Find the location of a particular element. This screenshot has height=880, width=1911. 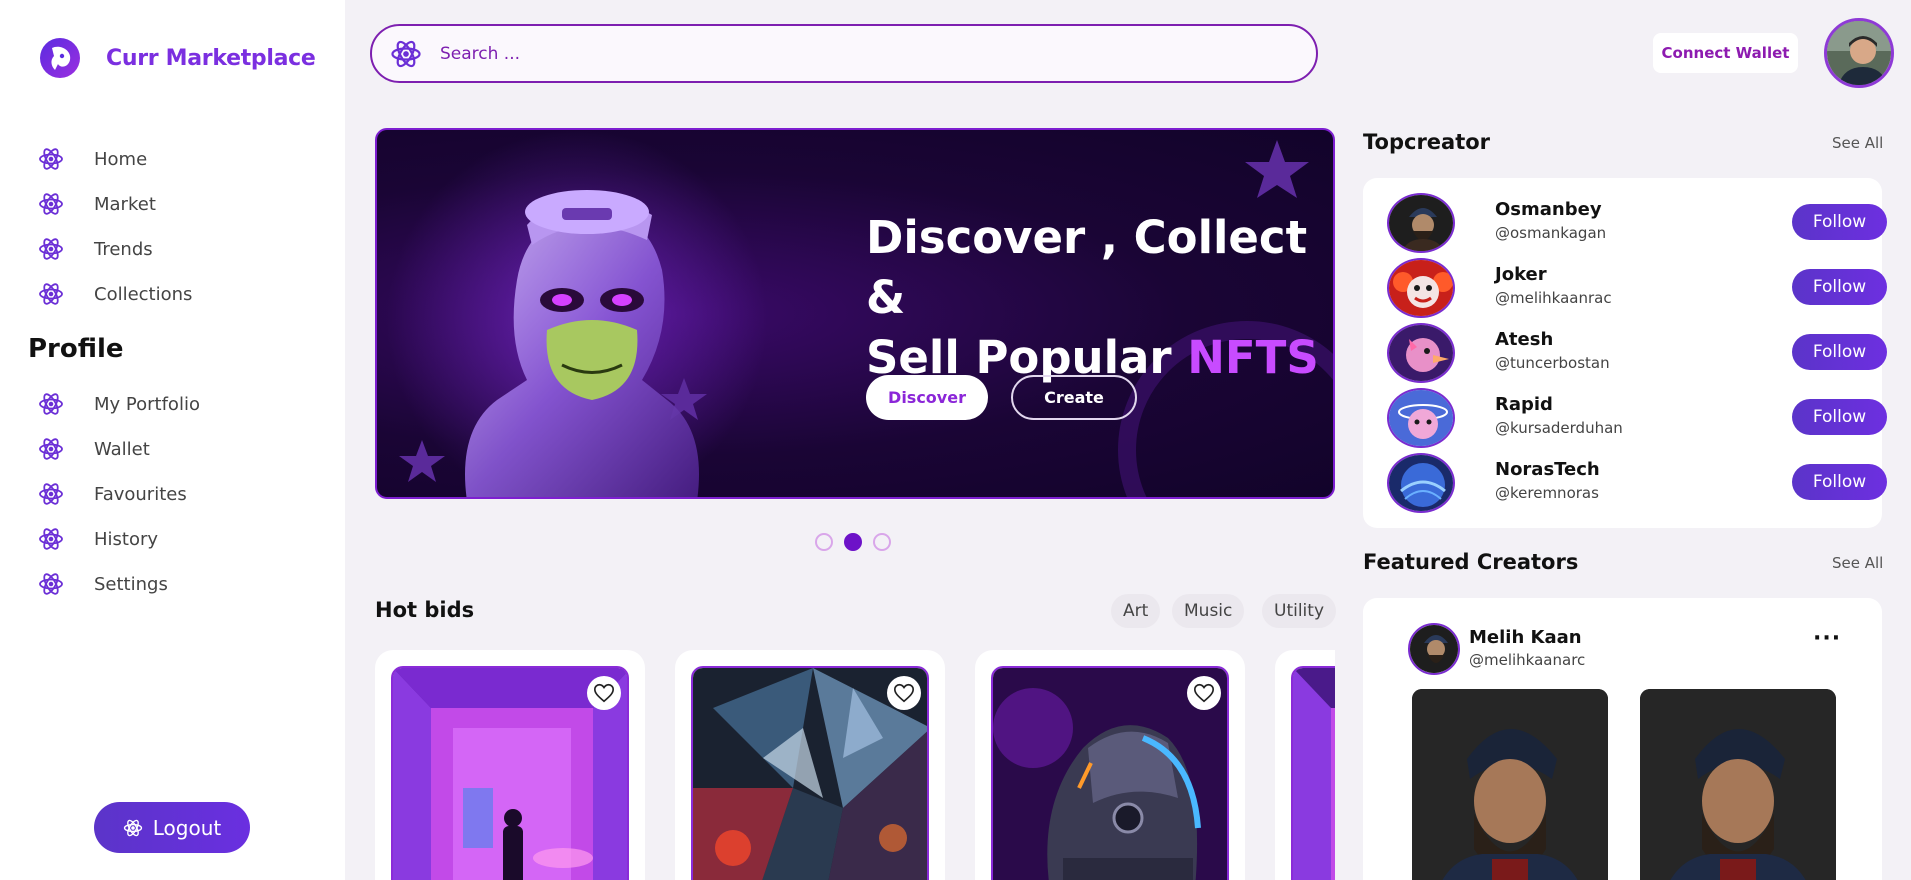

creator-handle: @keremnoras is located at coordinates (1547, 493).